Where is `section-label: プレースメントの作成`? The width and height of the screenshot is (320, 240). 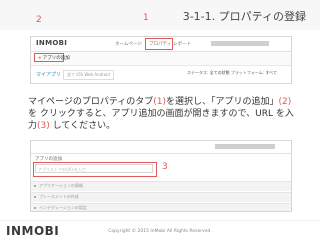 section-label: プレースメントの作成 is located at coordinates (59, 196).